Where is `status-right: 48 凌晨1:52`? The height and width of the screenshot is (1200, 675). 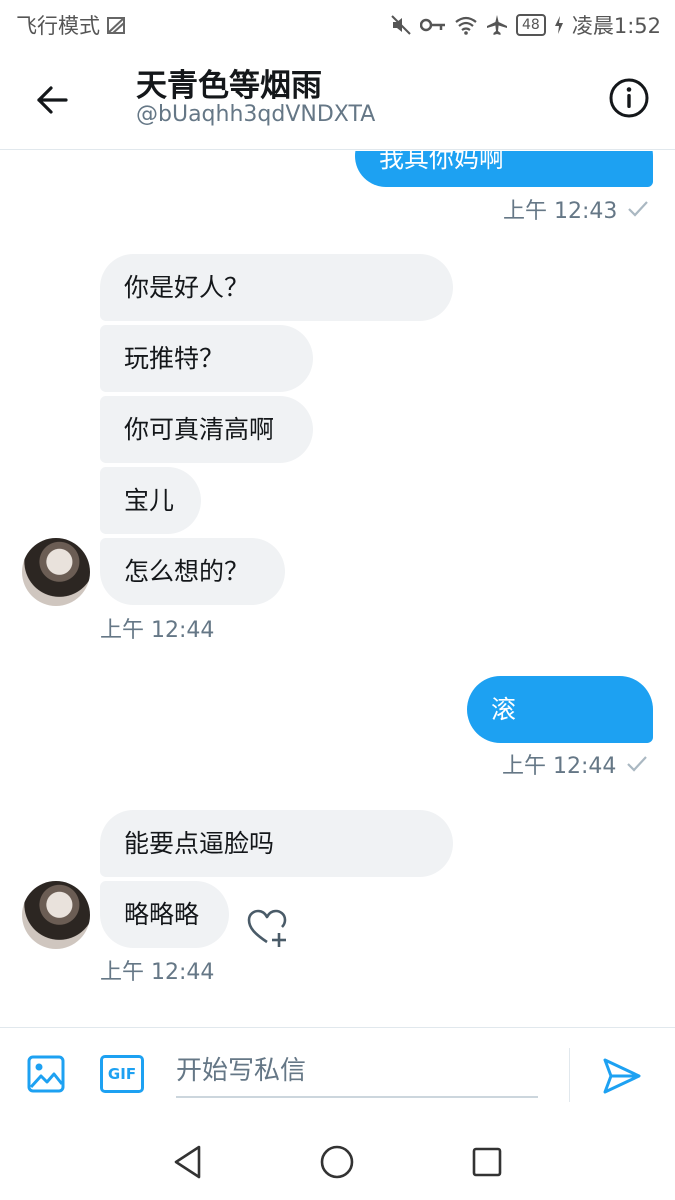
status-right: 48 凌晨1:52 is located at coordinates (525, 25).